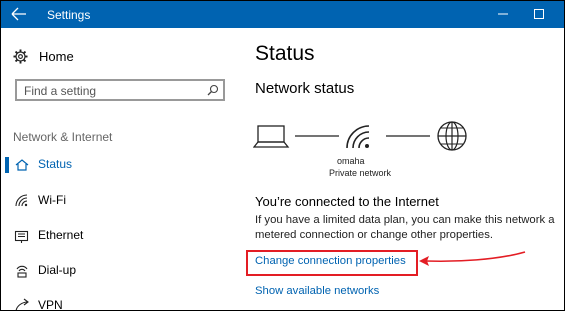  What do you see at coordinates (119, 201) in the screenshot?
I see `sidebar-item-wifi: Wi-Fi` at bounding box center [119, 201].